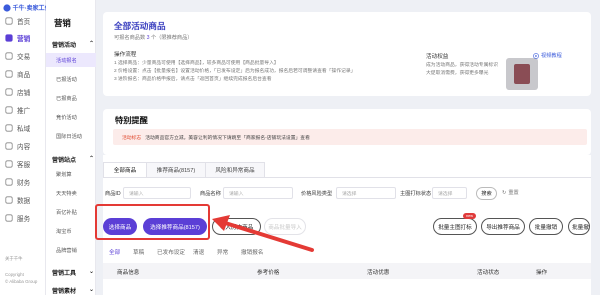  I want to click on rail-item-label: 商品, so click(24, 75).